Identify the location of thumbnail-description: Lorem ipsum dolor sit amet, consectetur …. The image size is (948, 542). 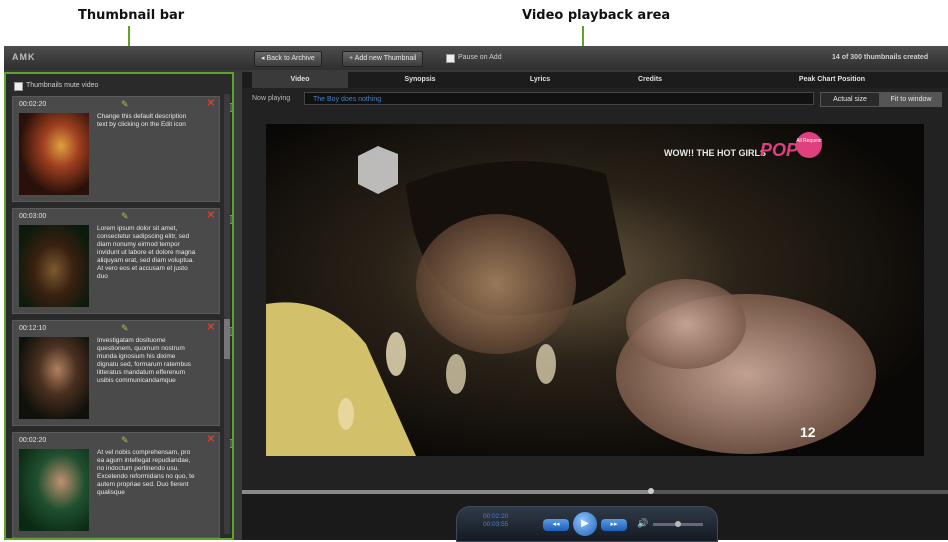
(146, 252).